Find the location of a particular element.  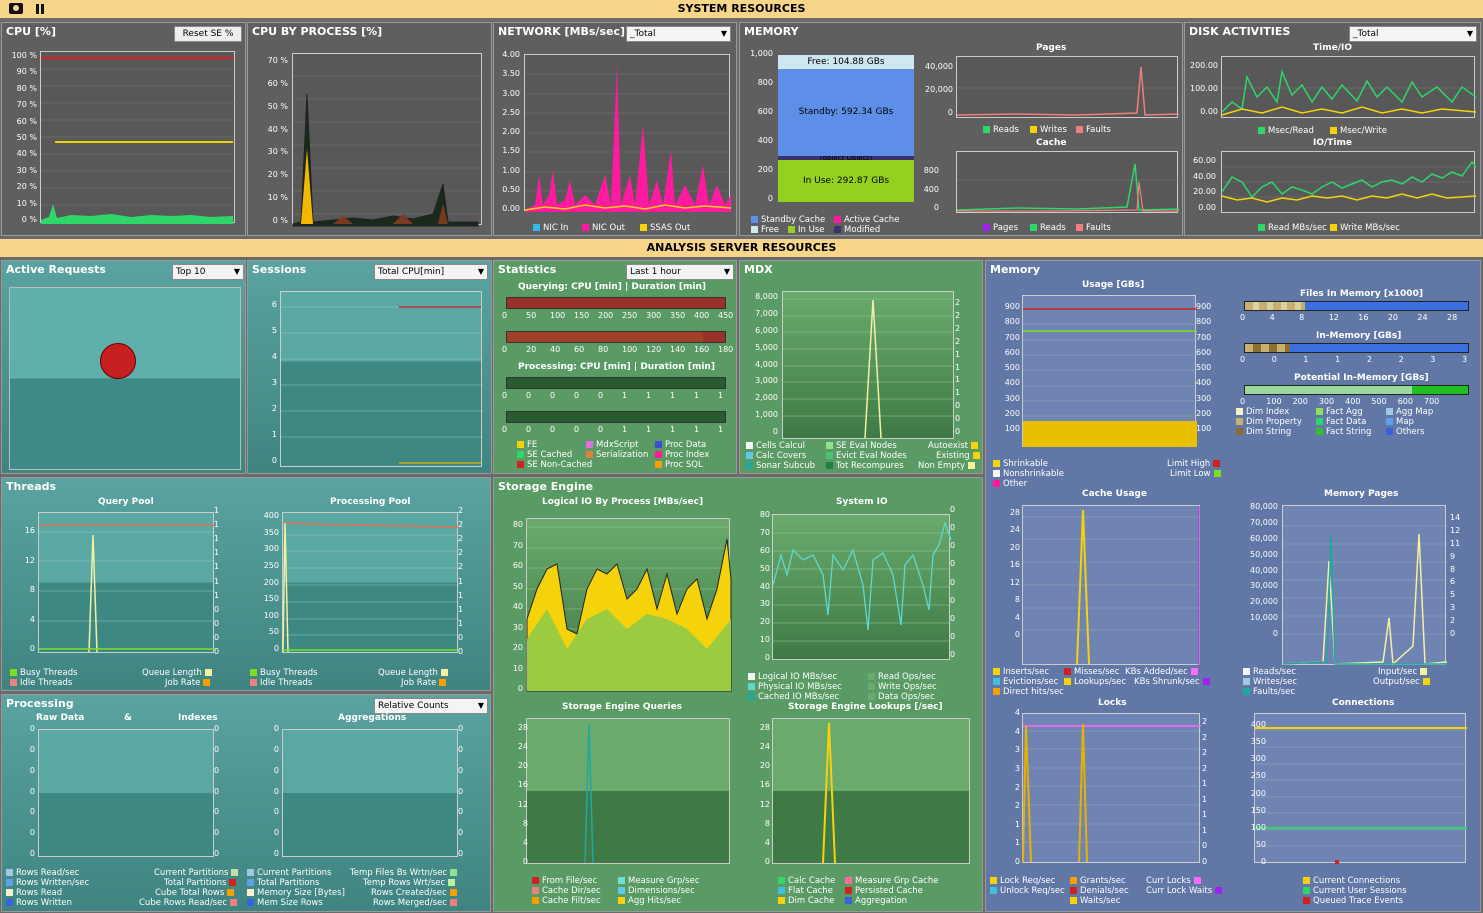

reset-se-button: Reset SE % is located at coordinates (208, 34).